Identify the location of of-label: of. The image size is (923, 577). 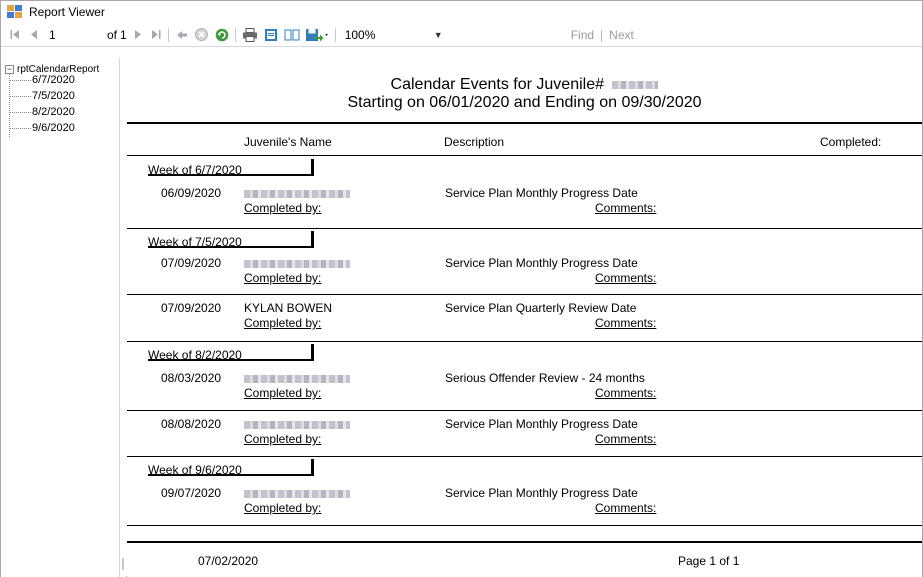
(112, 34).